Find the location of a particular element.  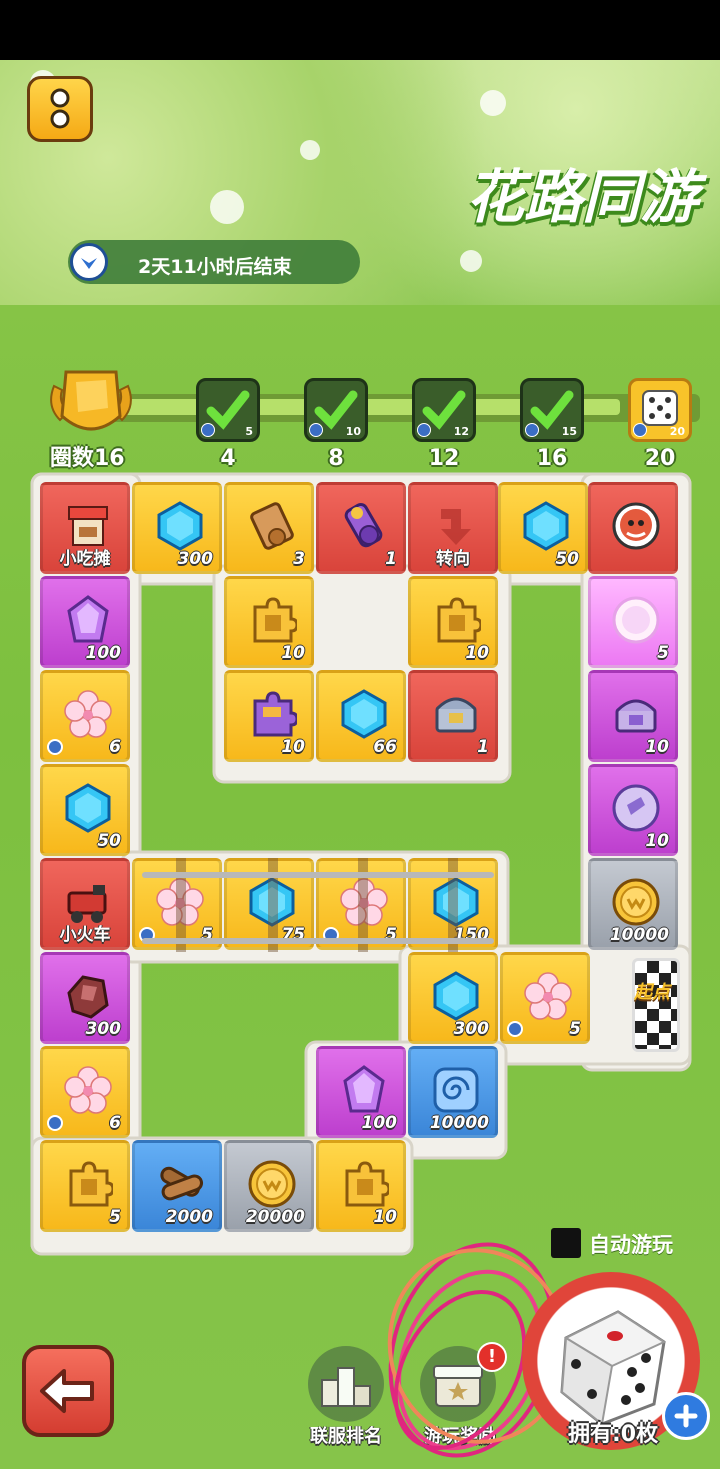

tile-player is located at coordinates (633, 528).